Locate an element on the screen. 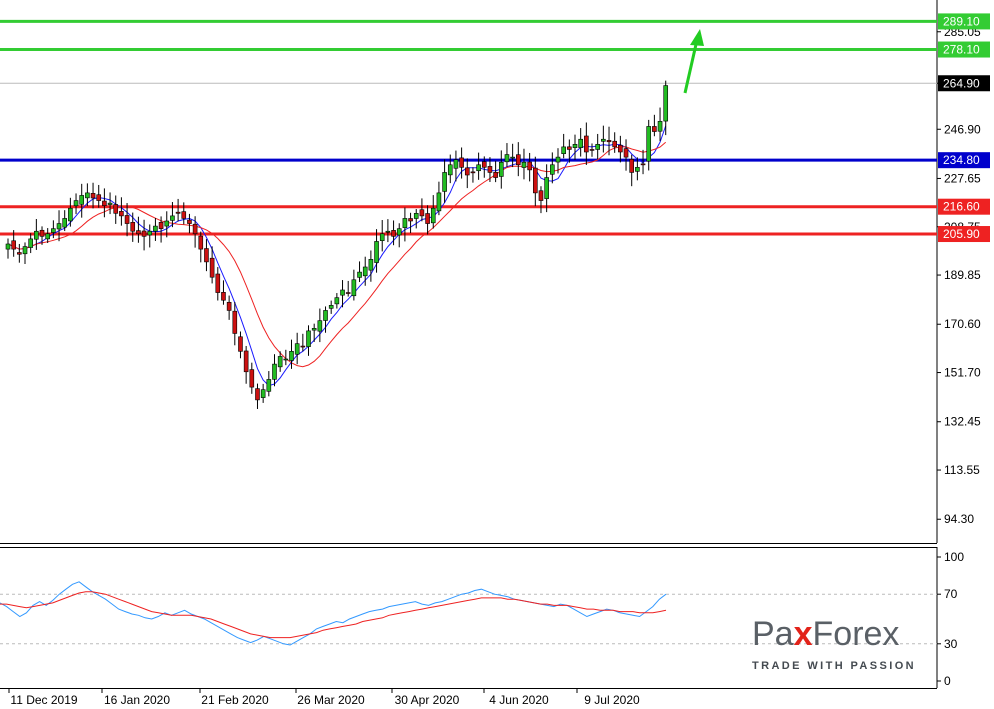  osc-tick-label: 100 is located at coordinates (954, 557).